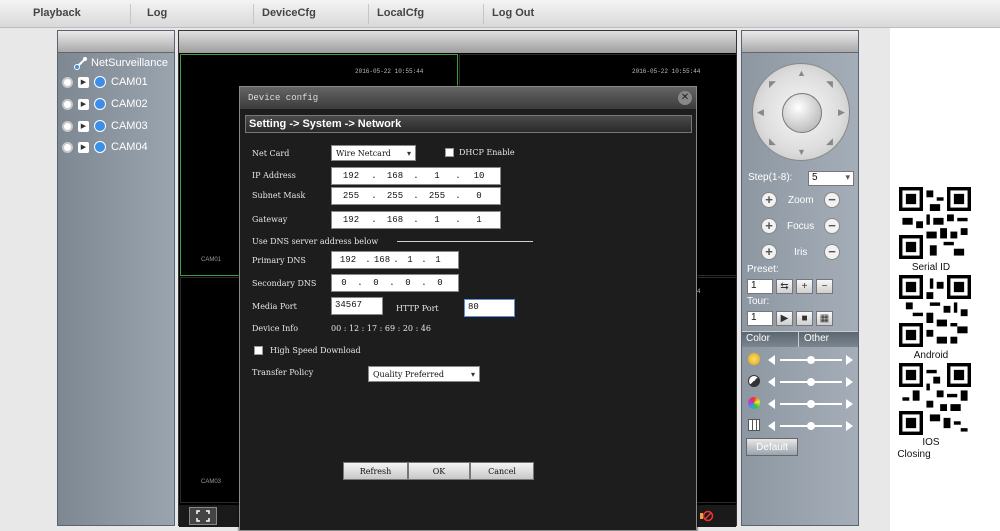 This screenshot has width=1000, height=531. I want to click on zoom-out-button: −, so click(832, 200).